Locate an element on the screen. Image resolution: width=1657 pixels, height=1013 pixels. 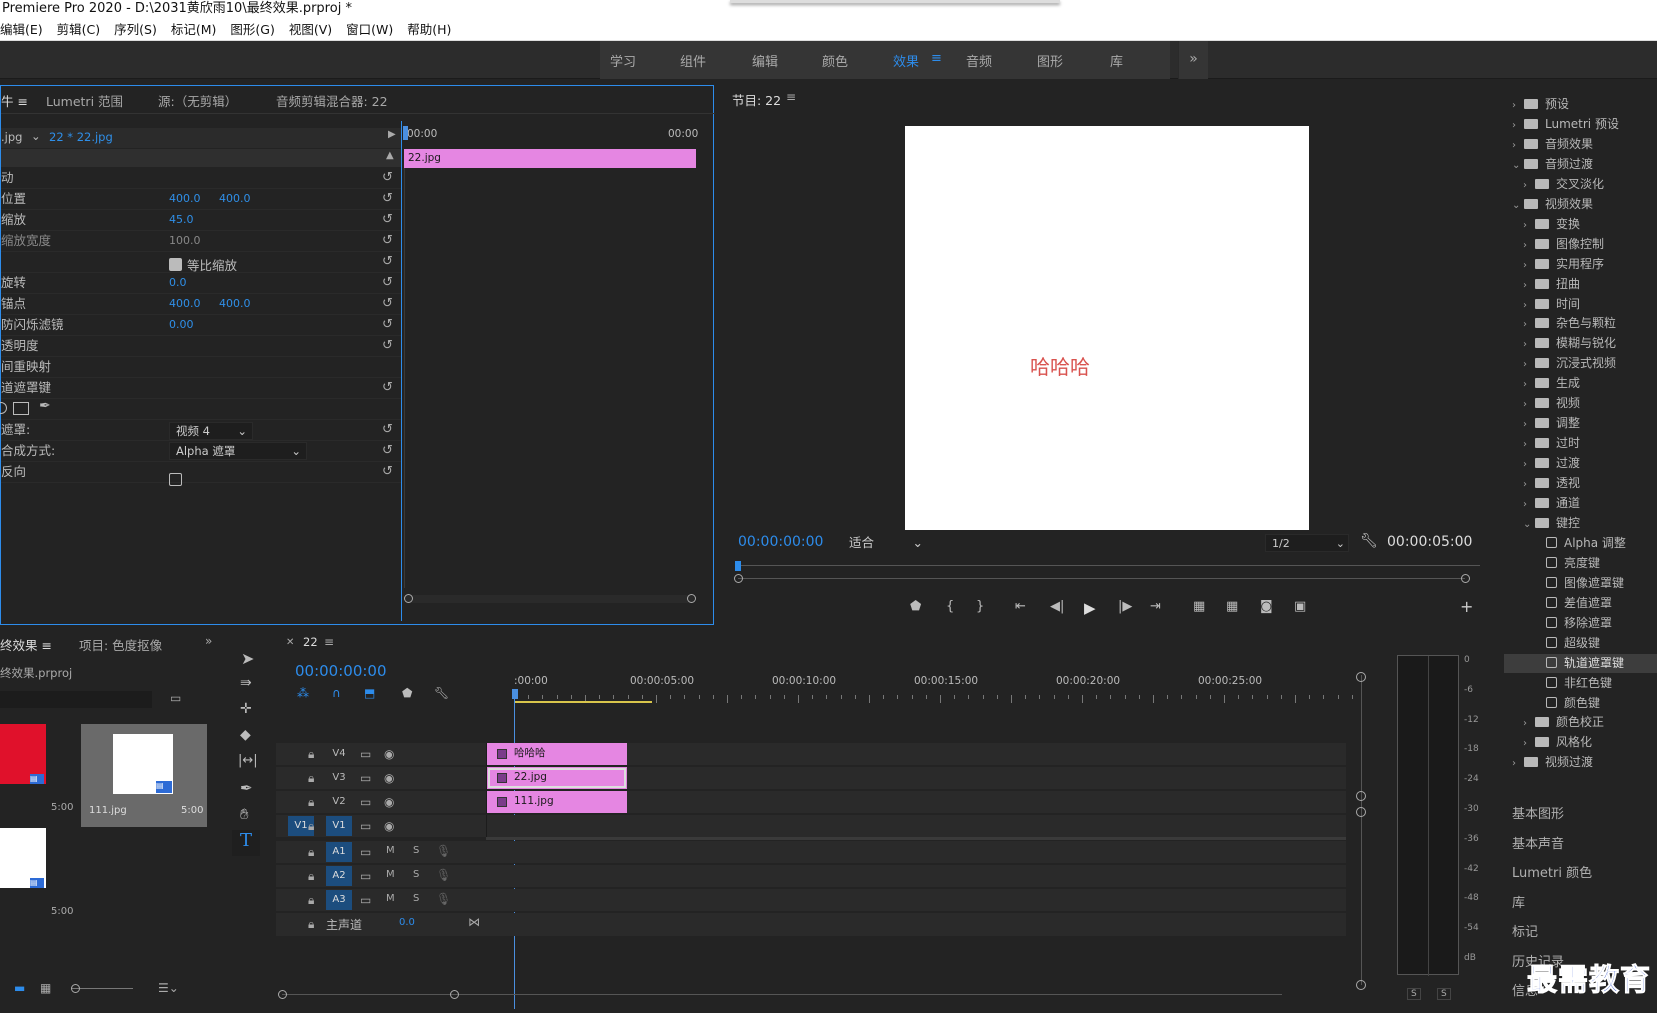
workspace-overflow-button: » is located at coordinates (1193, 60).